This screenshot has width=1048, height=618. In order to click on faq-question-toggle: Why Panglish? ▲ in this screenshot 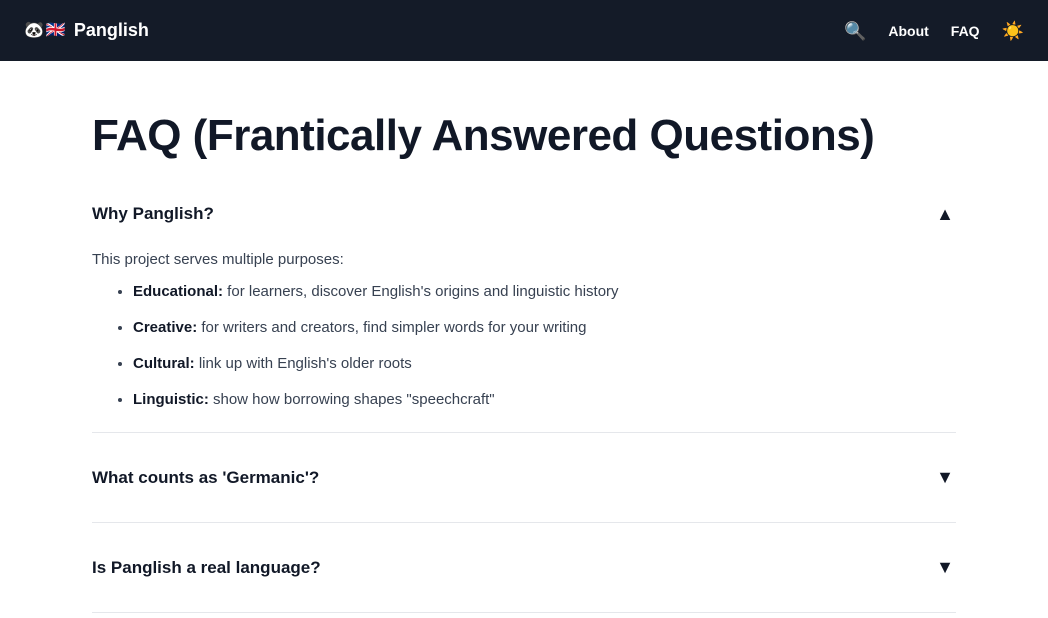, I will do `click(524, 214)`.